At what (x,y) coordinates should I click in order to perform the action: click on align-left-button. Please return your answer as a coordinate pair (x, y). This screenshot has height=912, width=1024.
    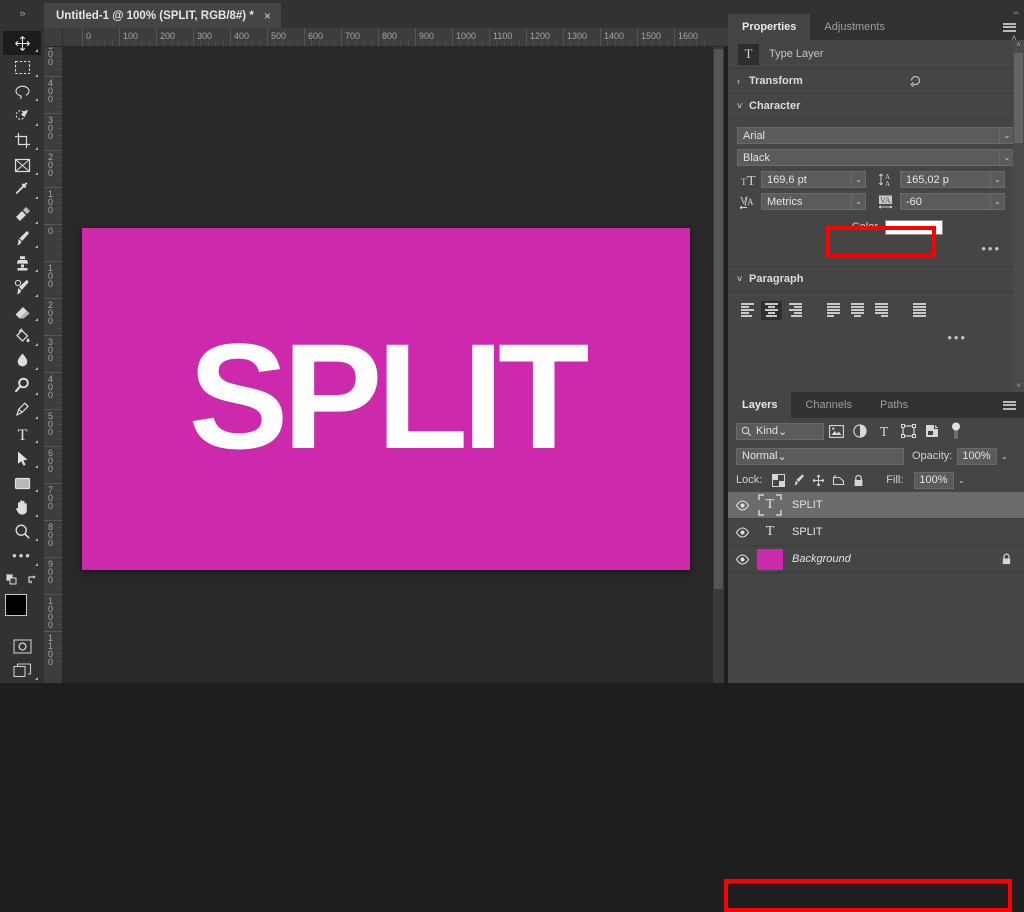
    Looking at the image, I should click on (747, 310).